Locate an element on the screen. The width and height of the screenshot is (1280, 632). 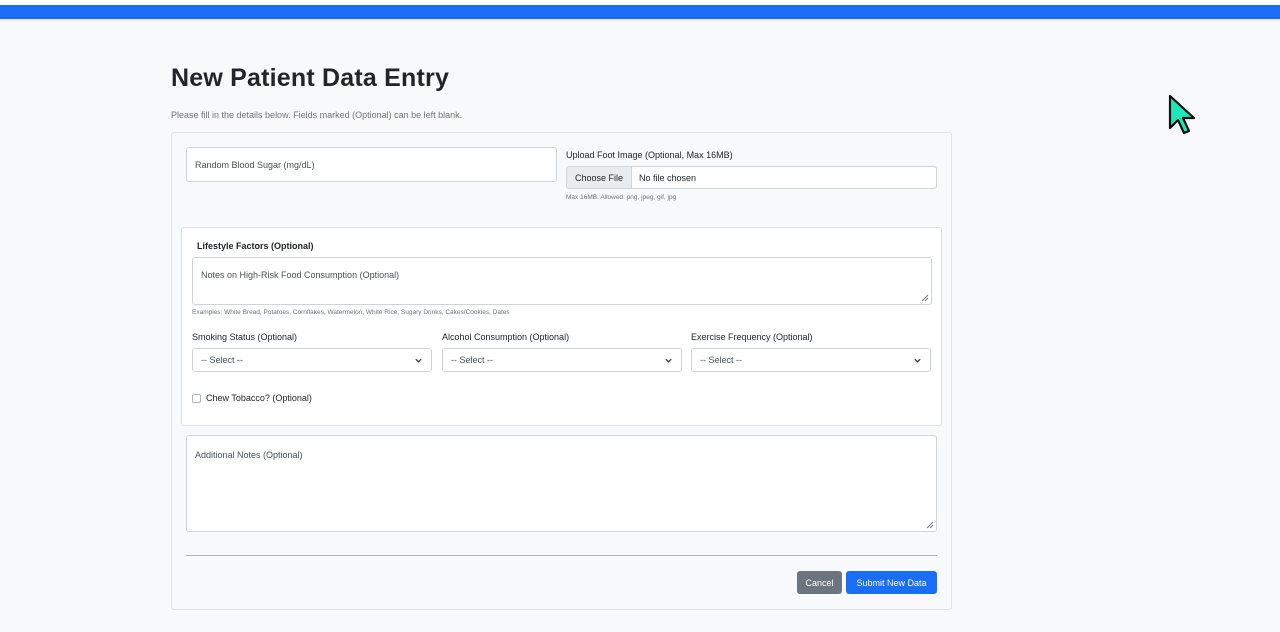
chew-tobacco-checkbox is located at coordinates (196, 398).